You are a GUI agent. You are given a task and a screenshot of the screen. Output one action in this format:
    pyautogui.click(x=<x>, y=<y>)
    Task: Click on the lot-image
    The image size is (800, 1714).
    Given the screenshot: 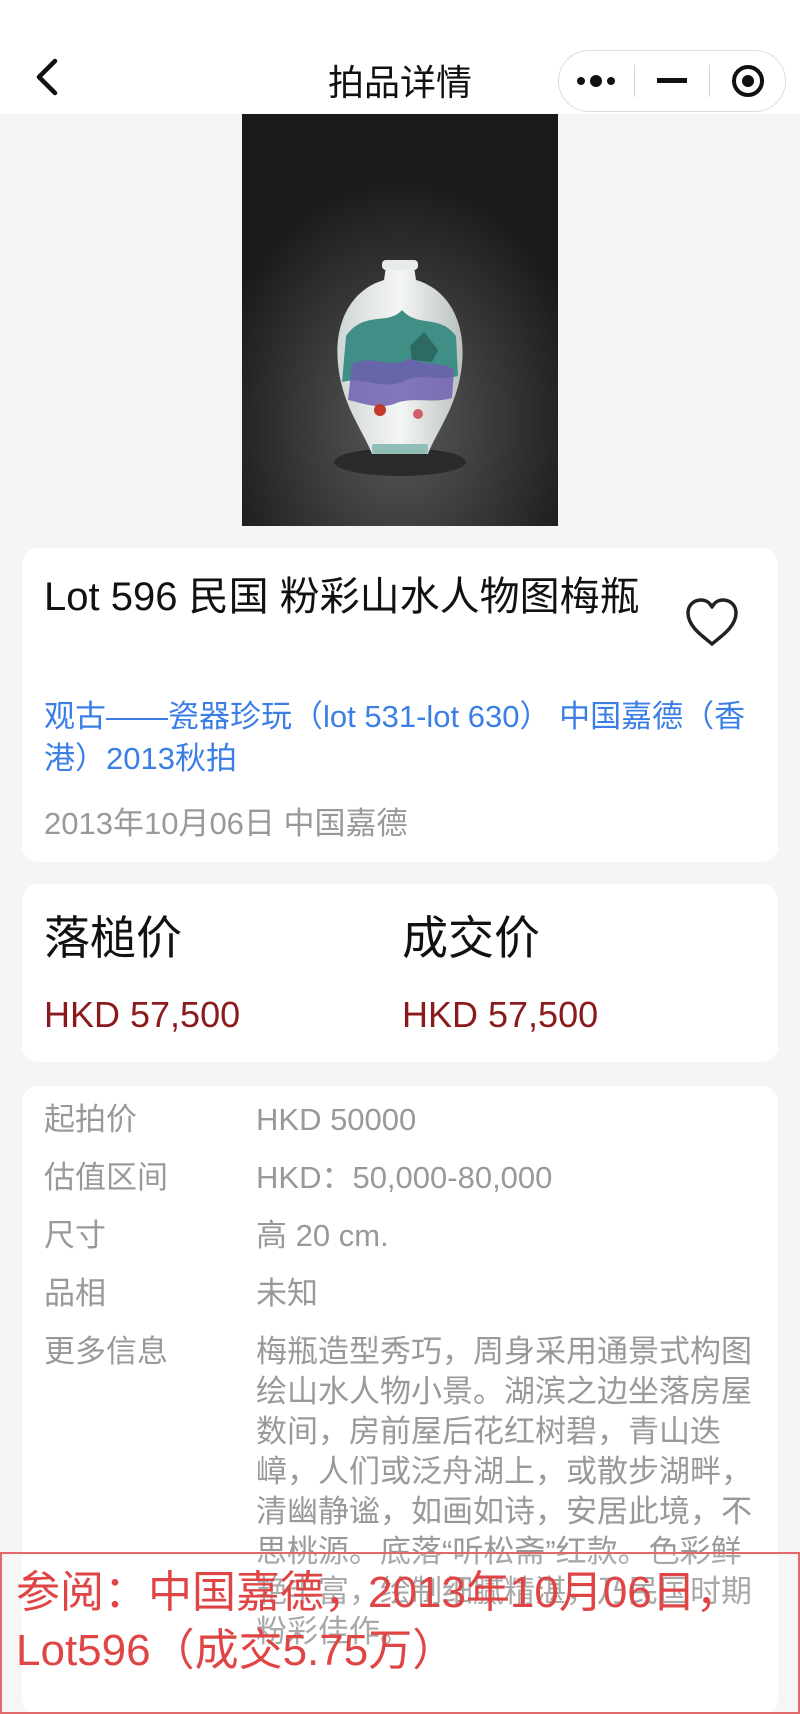 What is the action you would take?
    pyautogui.click(x=400, y=320)
    